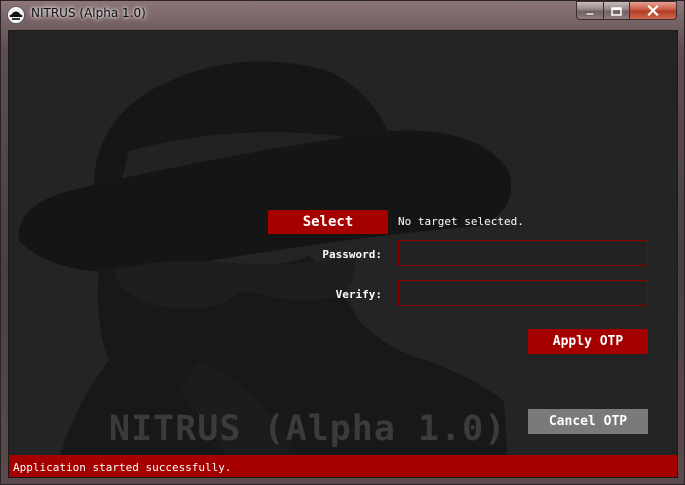  Describe the element at coordinates (352, 254) in the screenshot. I see `password-label: Password:` at that location.